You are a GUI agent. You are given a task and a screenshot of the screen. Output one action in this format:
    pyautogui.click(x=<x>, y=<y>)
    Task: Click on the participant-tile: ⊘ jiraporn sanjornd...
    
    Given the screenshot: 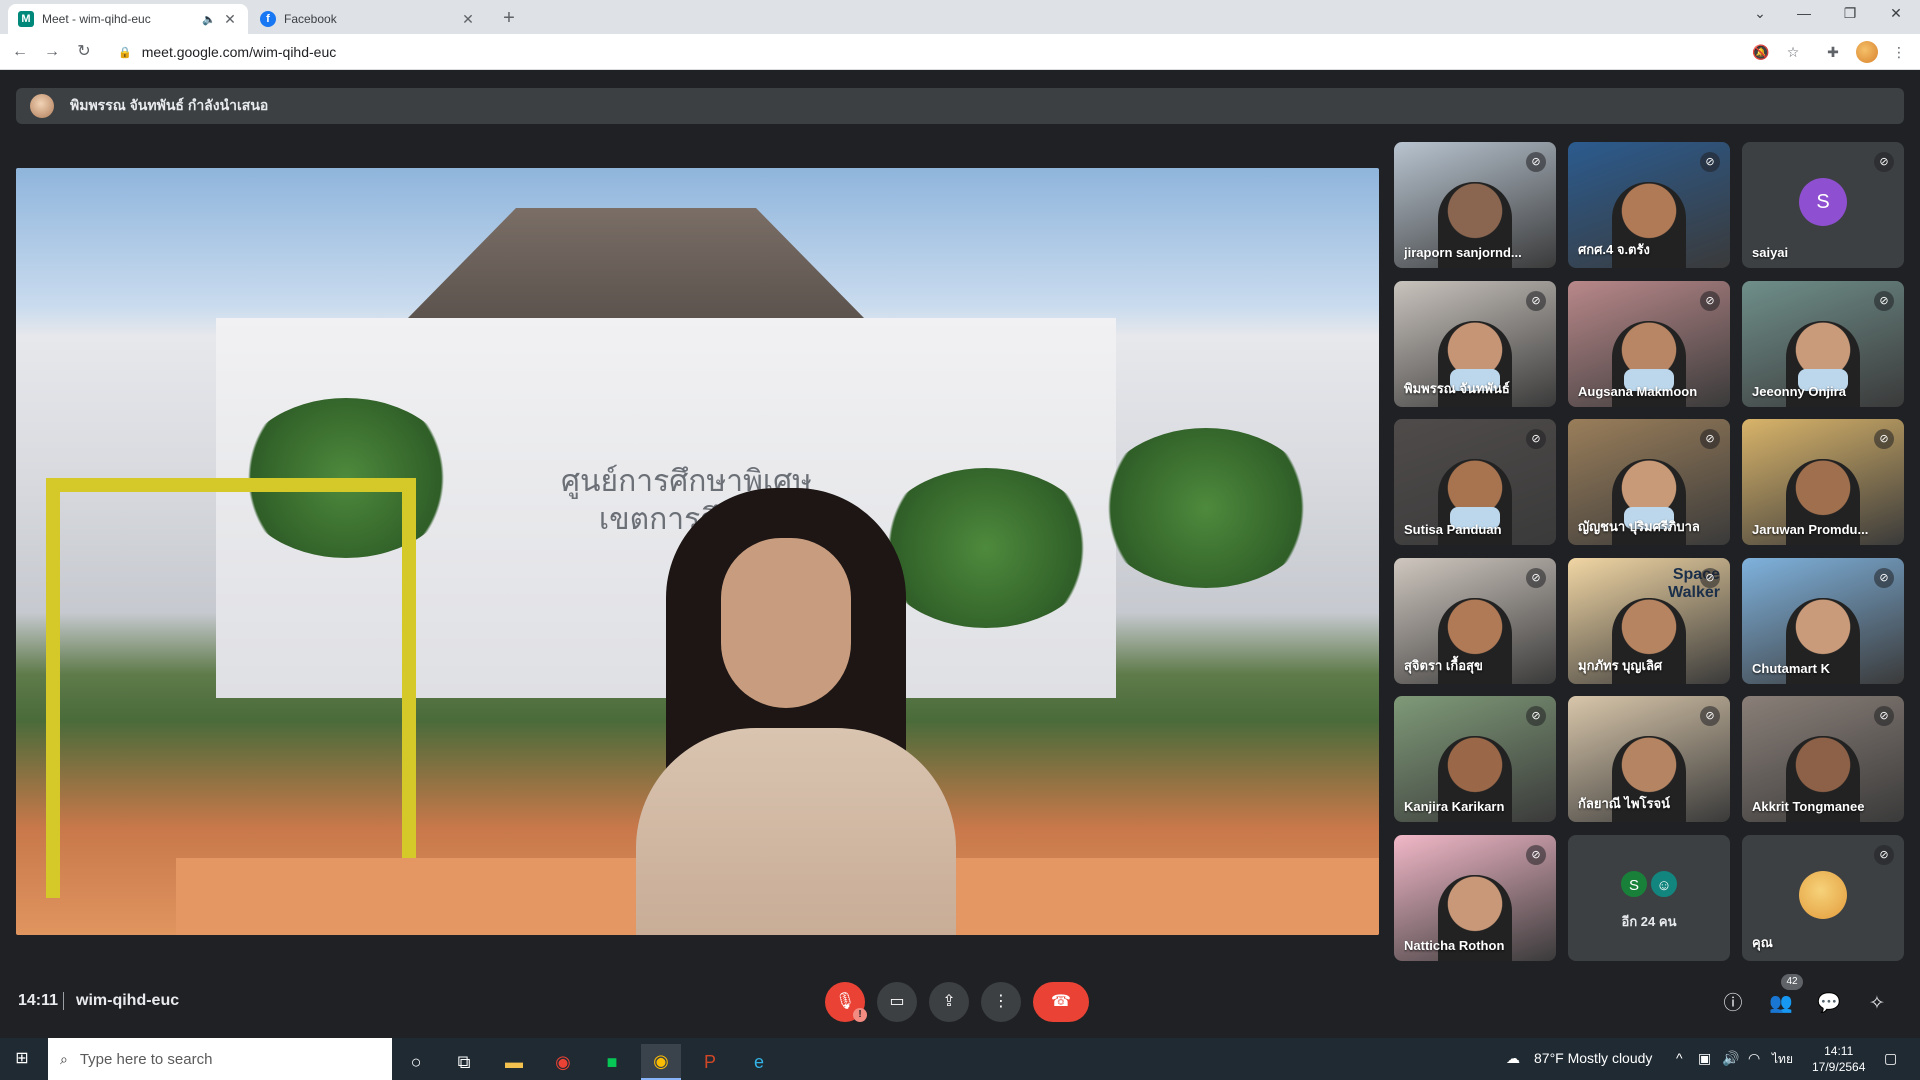 What is the action you would take?
    pyautogui.click(x=1475, y=205)
    